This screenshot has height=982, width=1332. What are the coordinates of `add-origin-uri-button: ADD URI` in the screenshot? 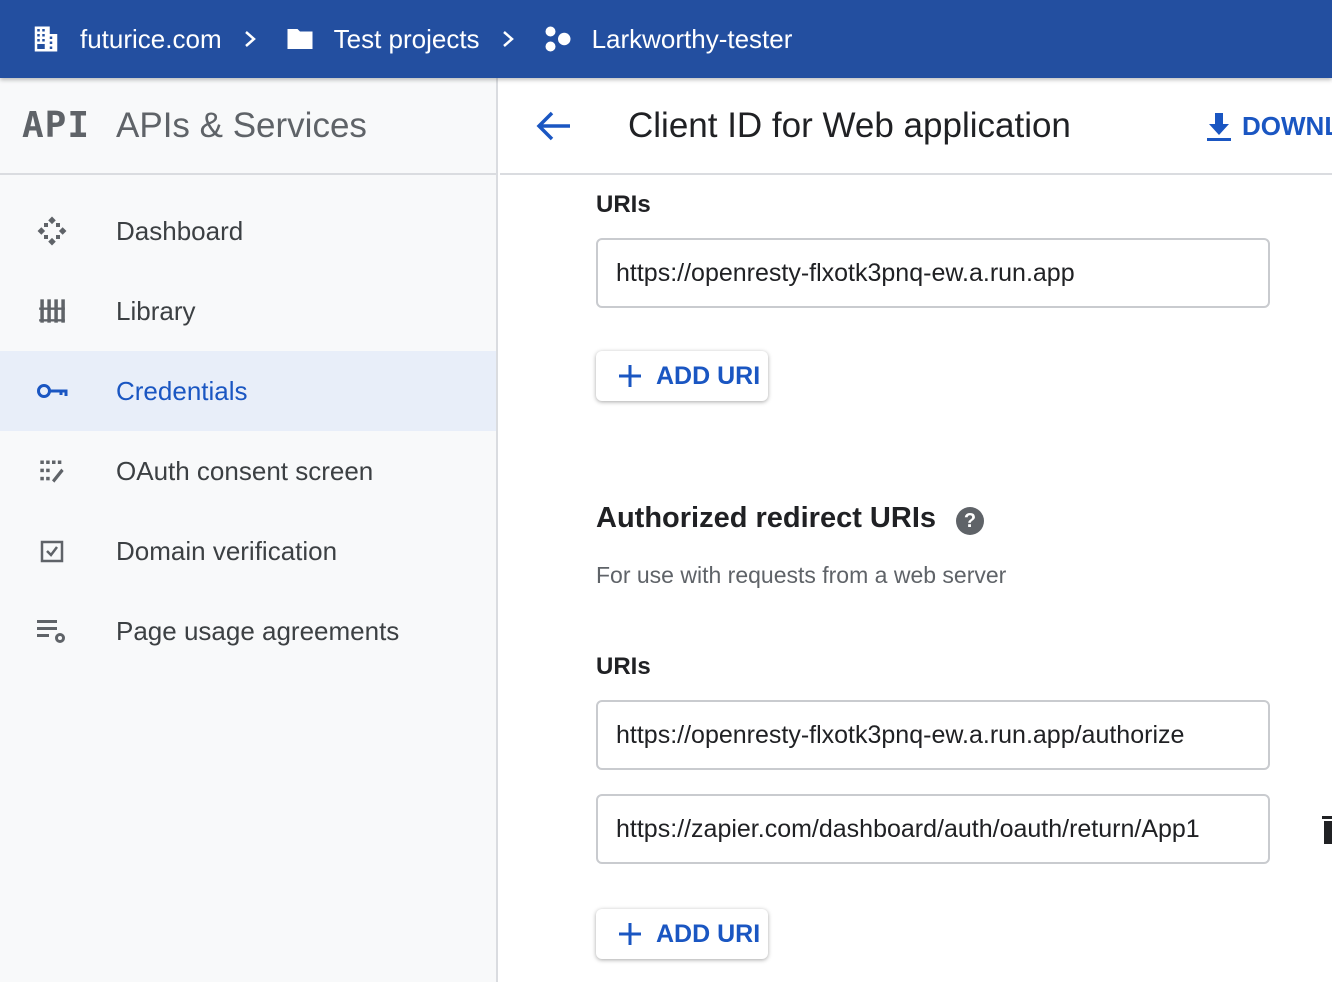 It's located at (682, 376).